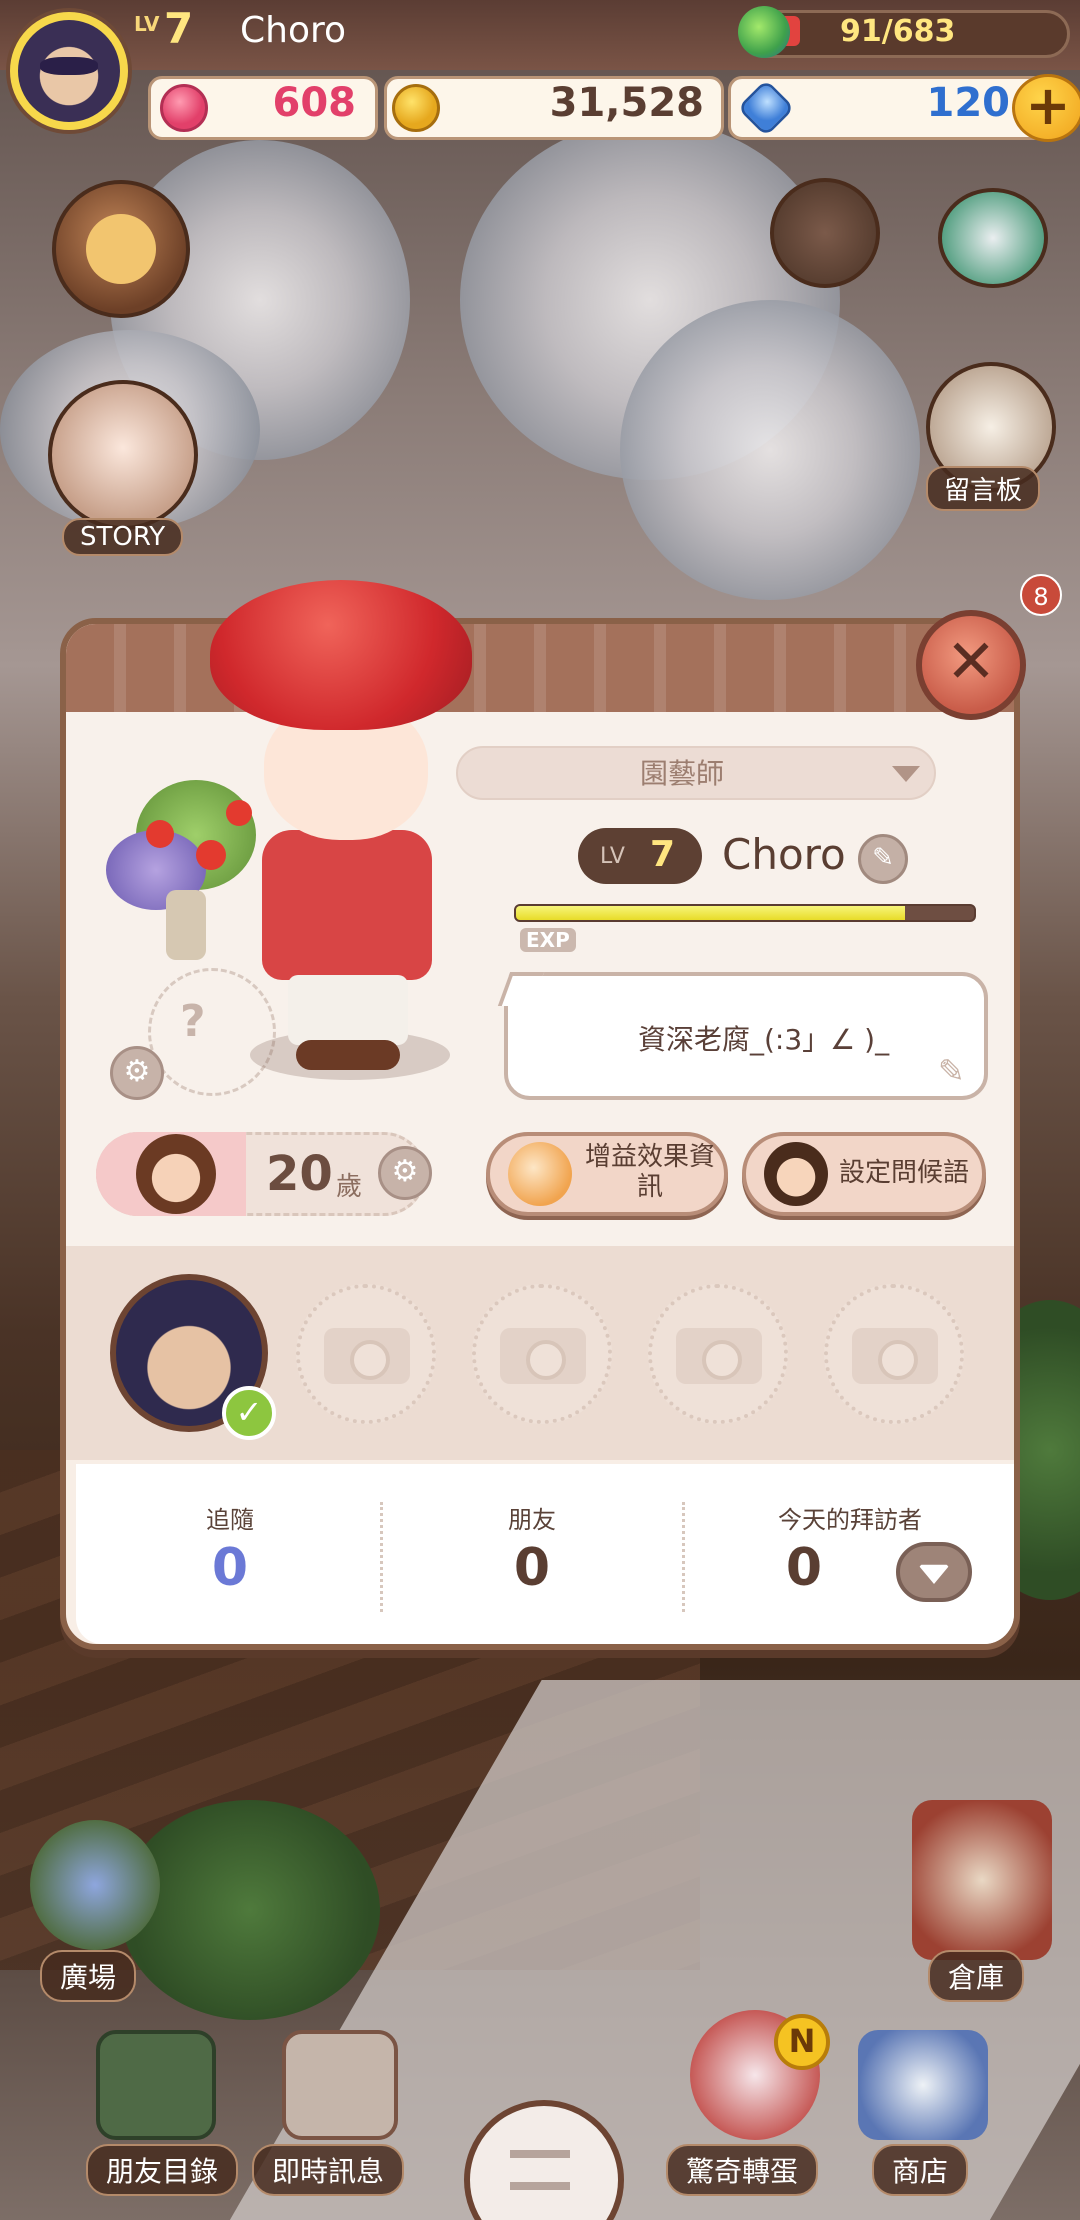 Image resolution: width=1080 pixels, height=2220 pixels. Describe the element at coordinates (804, 1568) in the screenshot. I see `visitors-count: 0` at that location.